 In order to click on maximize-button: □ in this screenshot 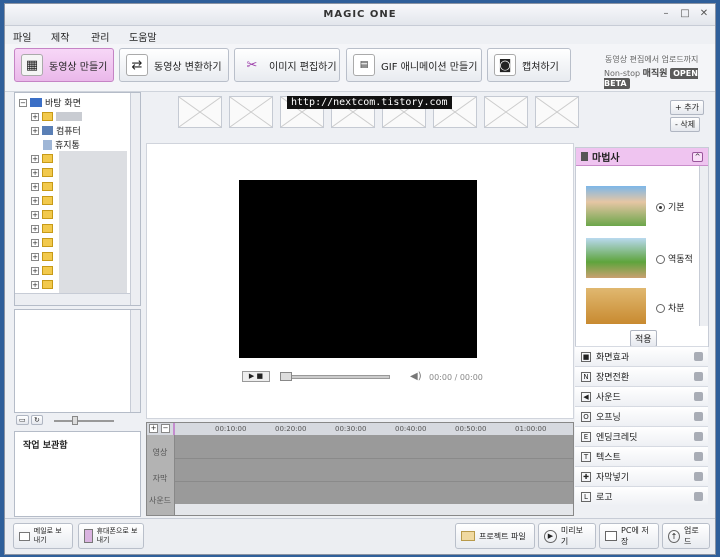, I will do `click(685, 14)`.